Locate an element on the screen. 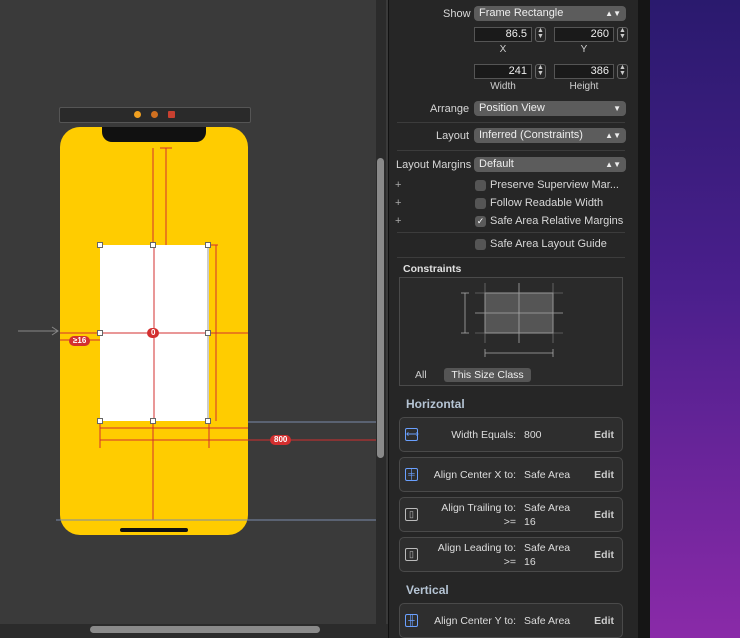 The image size is (740, 638). align-trailing-icon: ▯ is located at coordinates (411, 514).